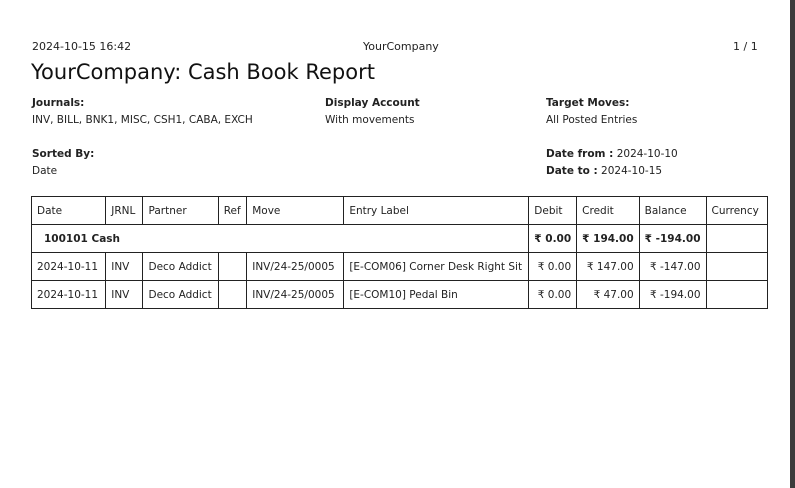 This screenshot has height=488, width=795. I want to click on date-from-value: 2024-10-10, so click(647, 154).